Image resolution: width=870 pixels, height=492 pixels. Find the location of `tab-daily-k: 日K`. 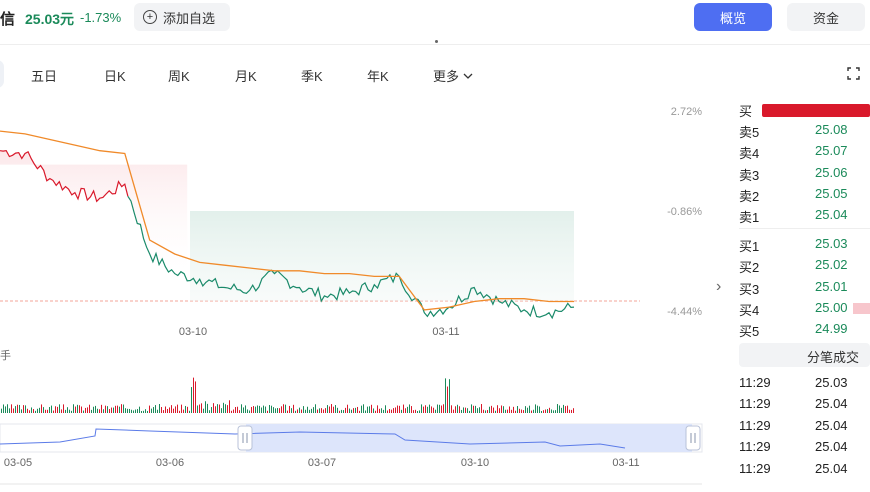

tab-daily-k: 日K is located at coordinates (115, 75).